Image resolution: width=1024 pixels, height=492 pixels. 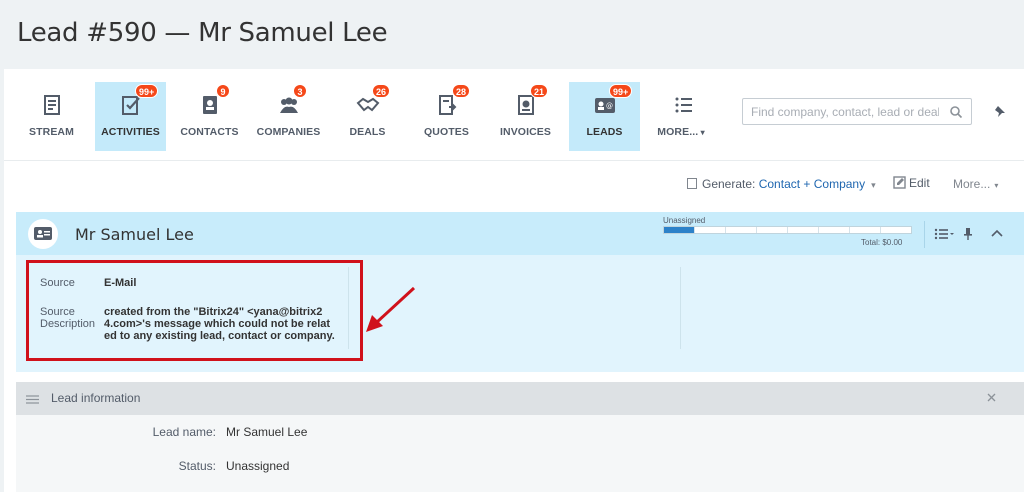 I want to click on search-box, so click(x=857, y=111).